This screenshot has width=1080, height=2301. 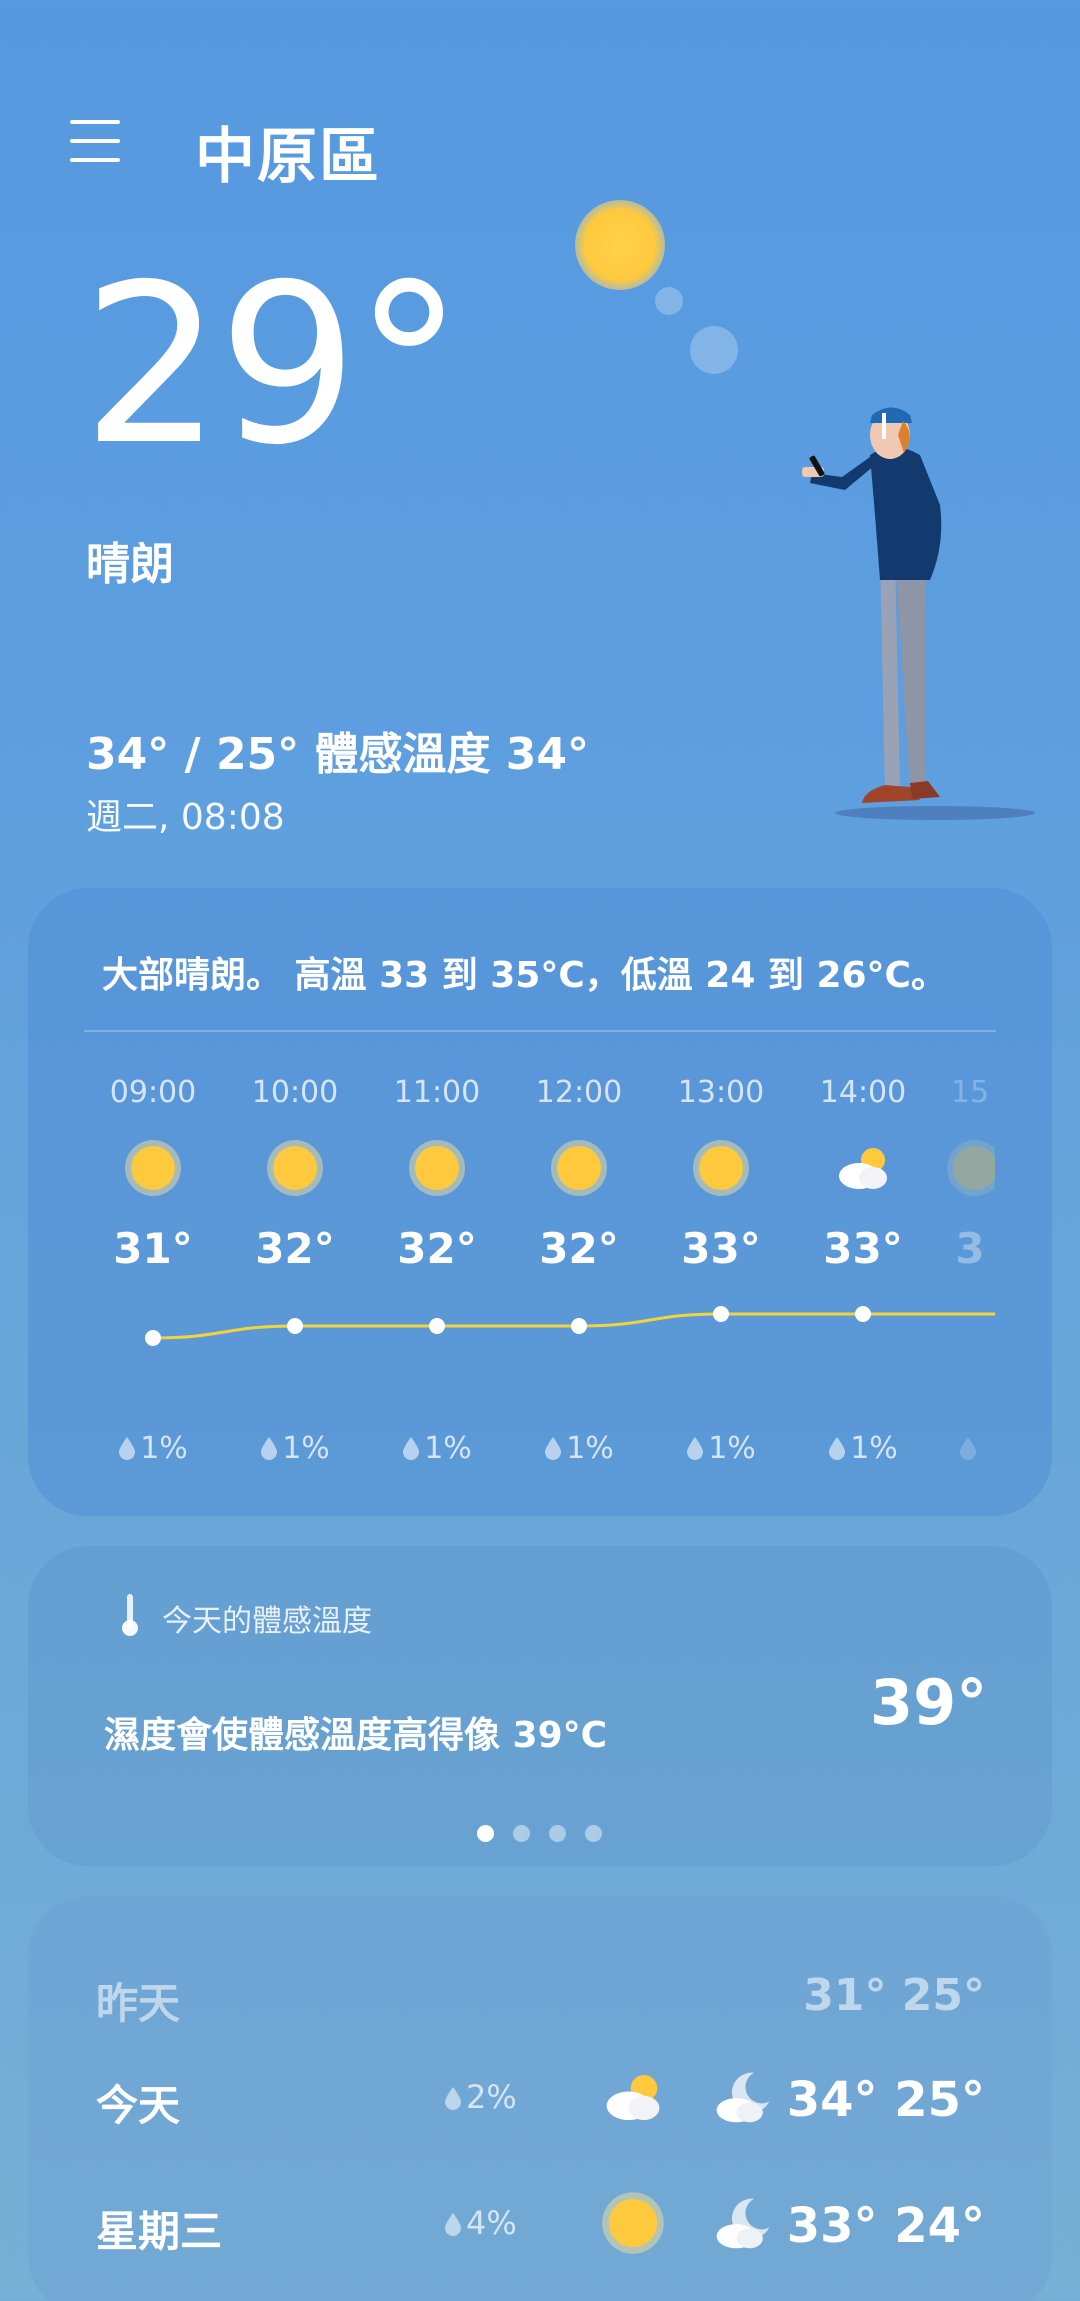 What do you see at coordinates (721, 1092) in the screenshot?
I see `hourly-time: 13:00` at bounding box center [721, 1092].